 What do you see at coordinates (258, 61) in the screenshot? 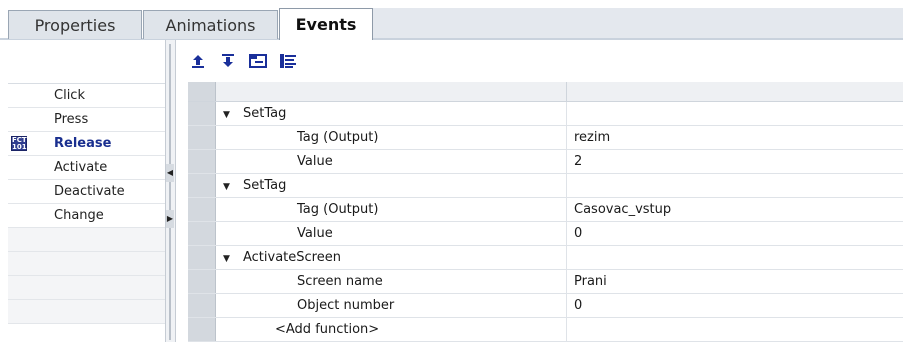
I see `expand-all-icon` at bounding box center [258, 61].